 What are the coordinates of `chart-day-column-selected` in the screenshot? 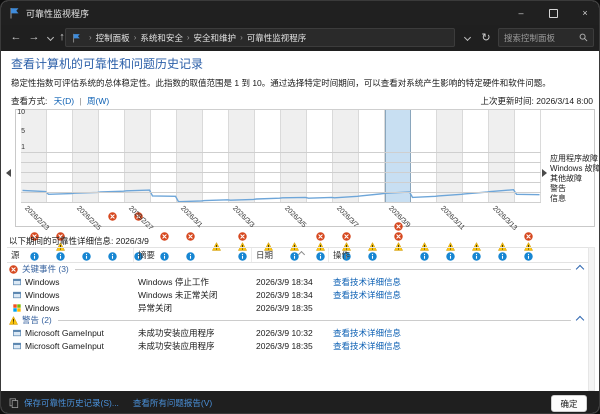 It's located at (398, 156).